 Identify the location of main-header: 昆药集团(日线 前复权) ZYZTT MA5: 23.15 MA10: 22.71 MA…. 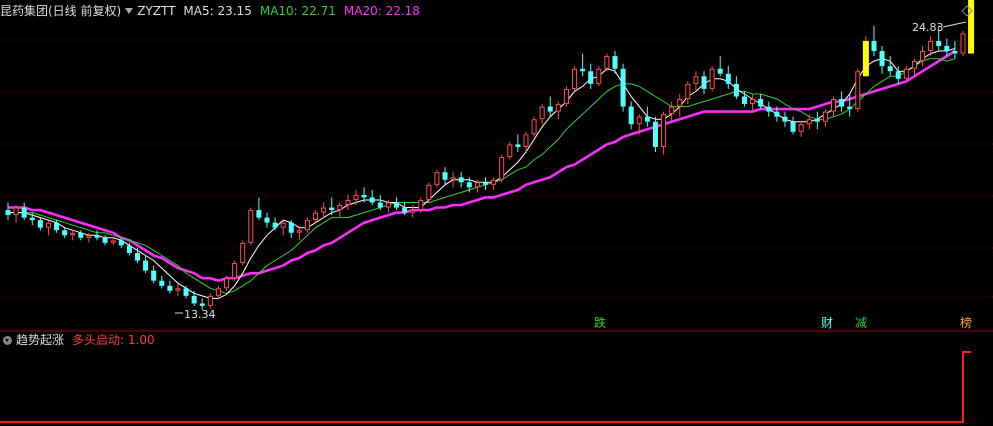
(210, 11).